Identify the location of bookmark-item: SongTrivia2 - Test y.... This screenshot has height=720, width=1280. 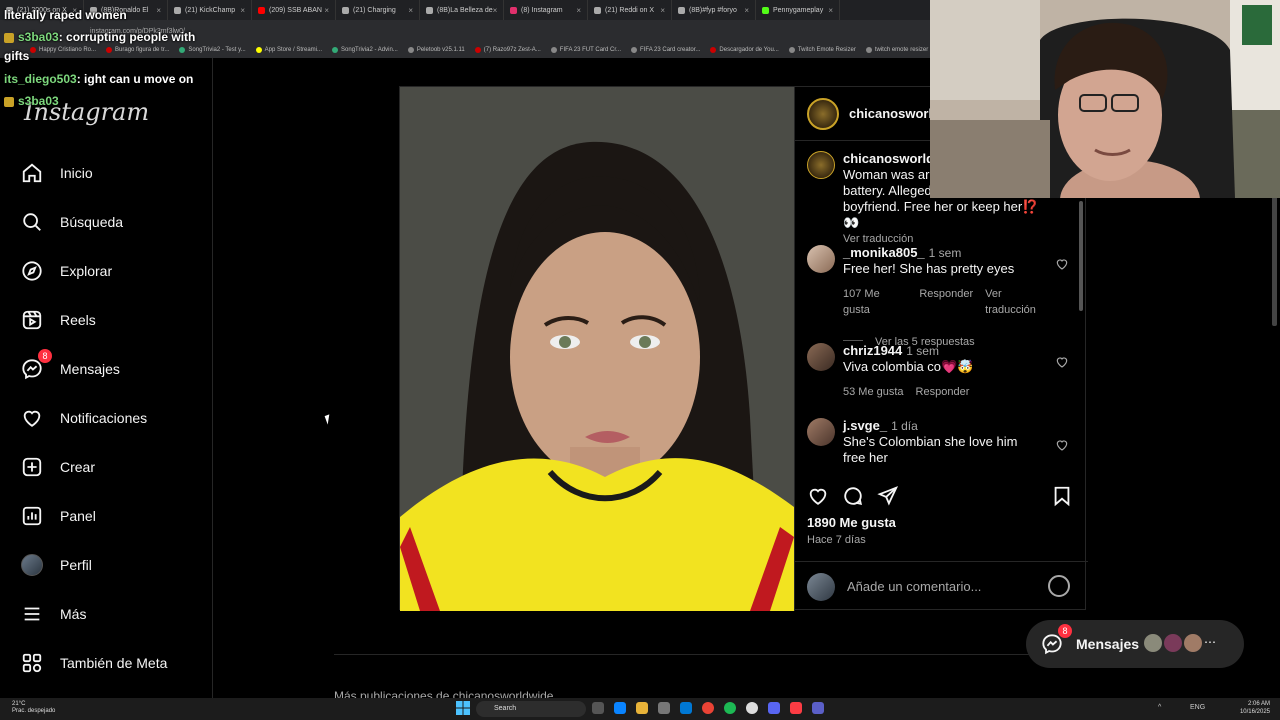
(212, 50).